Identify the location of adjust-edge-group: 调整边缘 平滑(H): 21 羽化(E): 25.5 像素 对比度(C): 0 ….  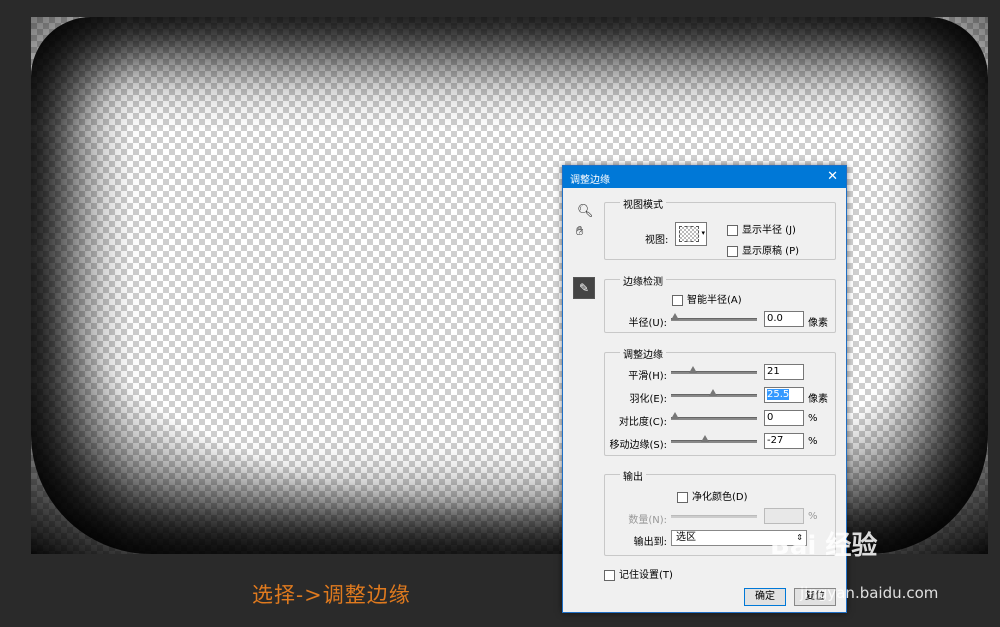
(720, 401).